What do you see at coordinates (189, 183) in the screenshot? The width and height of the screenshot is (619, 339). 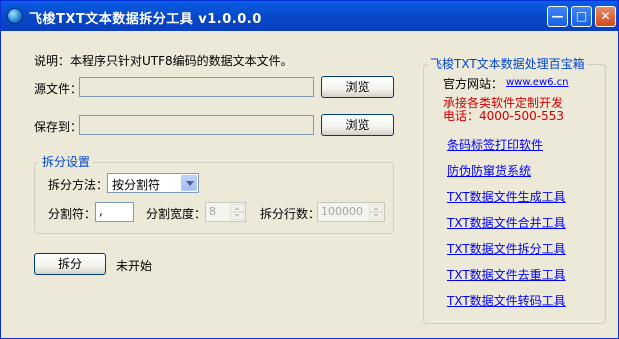 I see `chevron-down-icon` at bounding box center [189, 183].